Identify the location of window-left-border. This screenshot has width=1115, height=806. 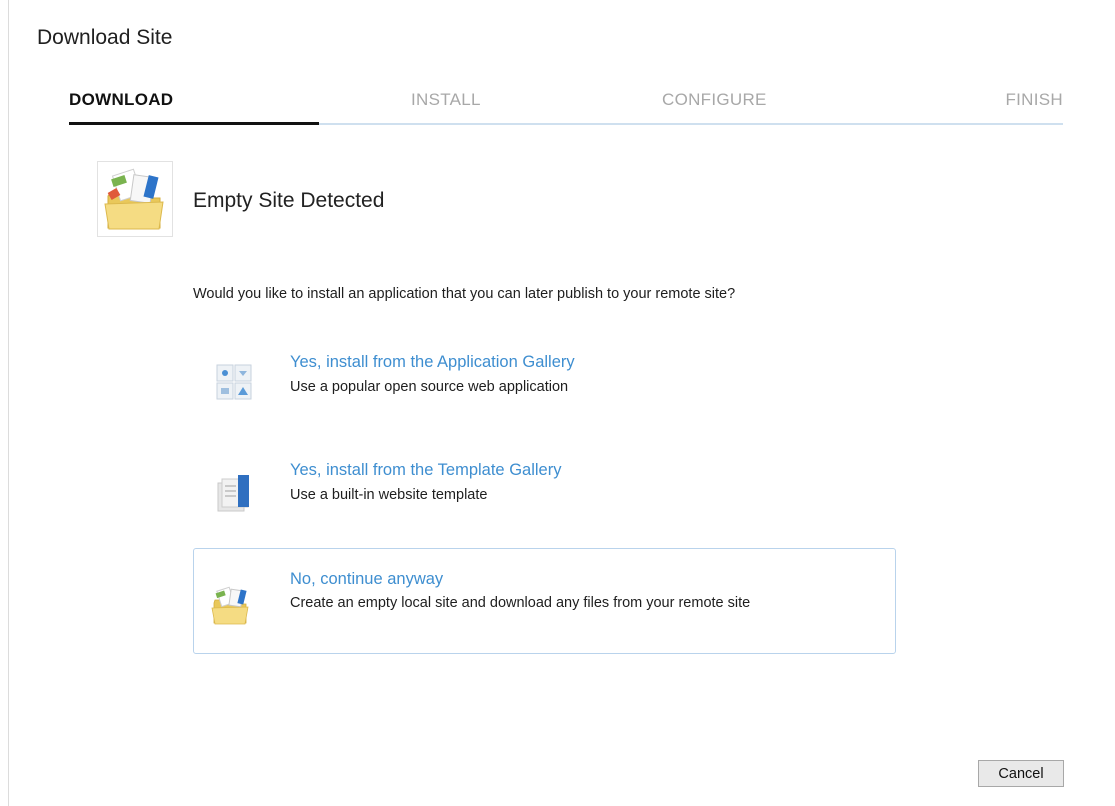
(8, 403).